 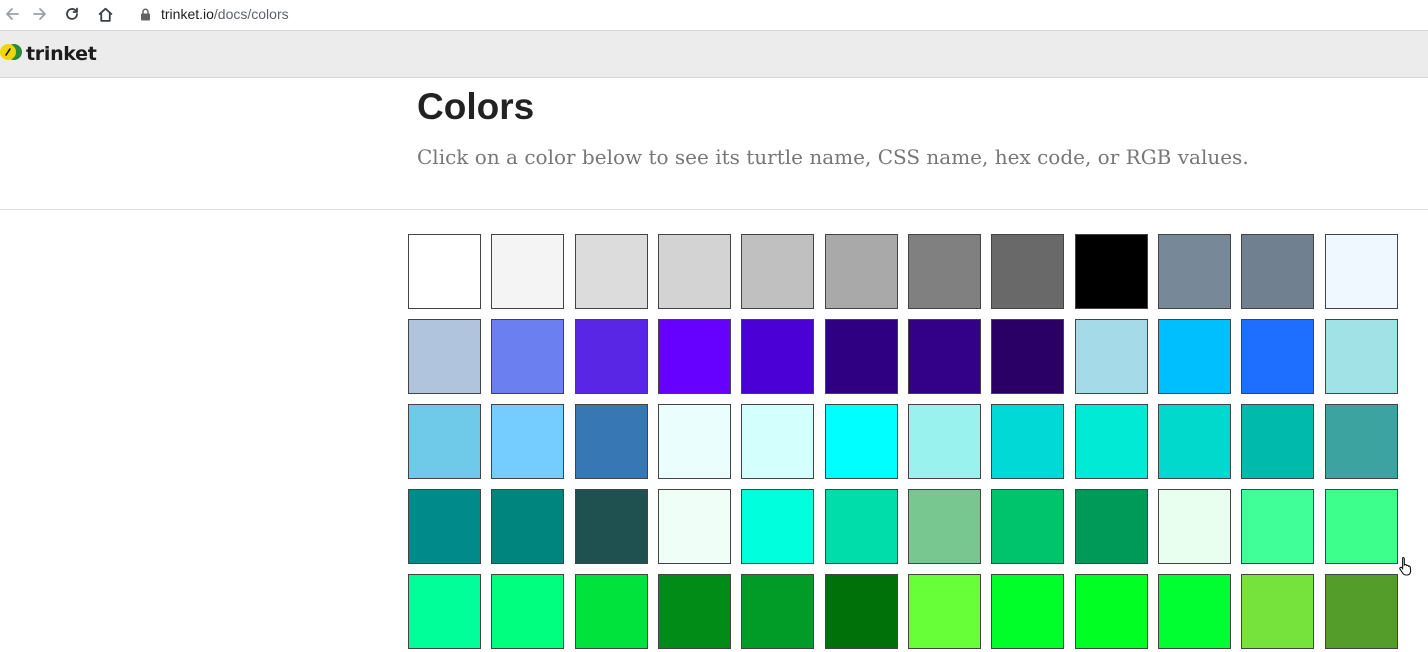 I want to click on section-divider, so click(x=714, y=209).